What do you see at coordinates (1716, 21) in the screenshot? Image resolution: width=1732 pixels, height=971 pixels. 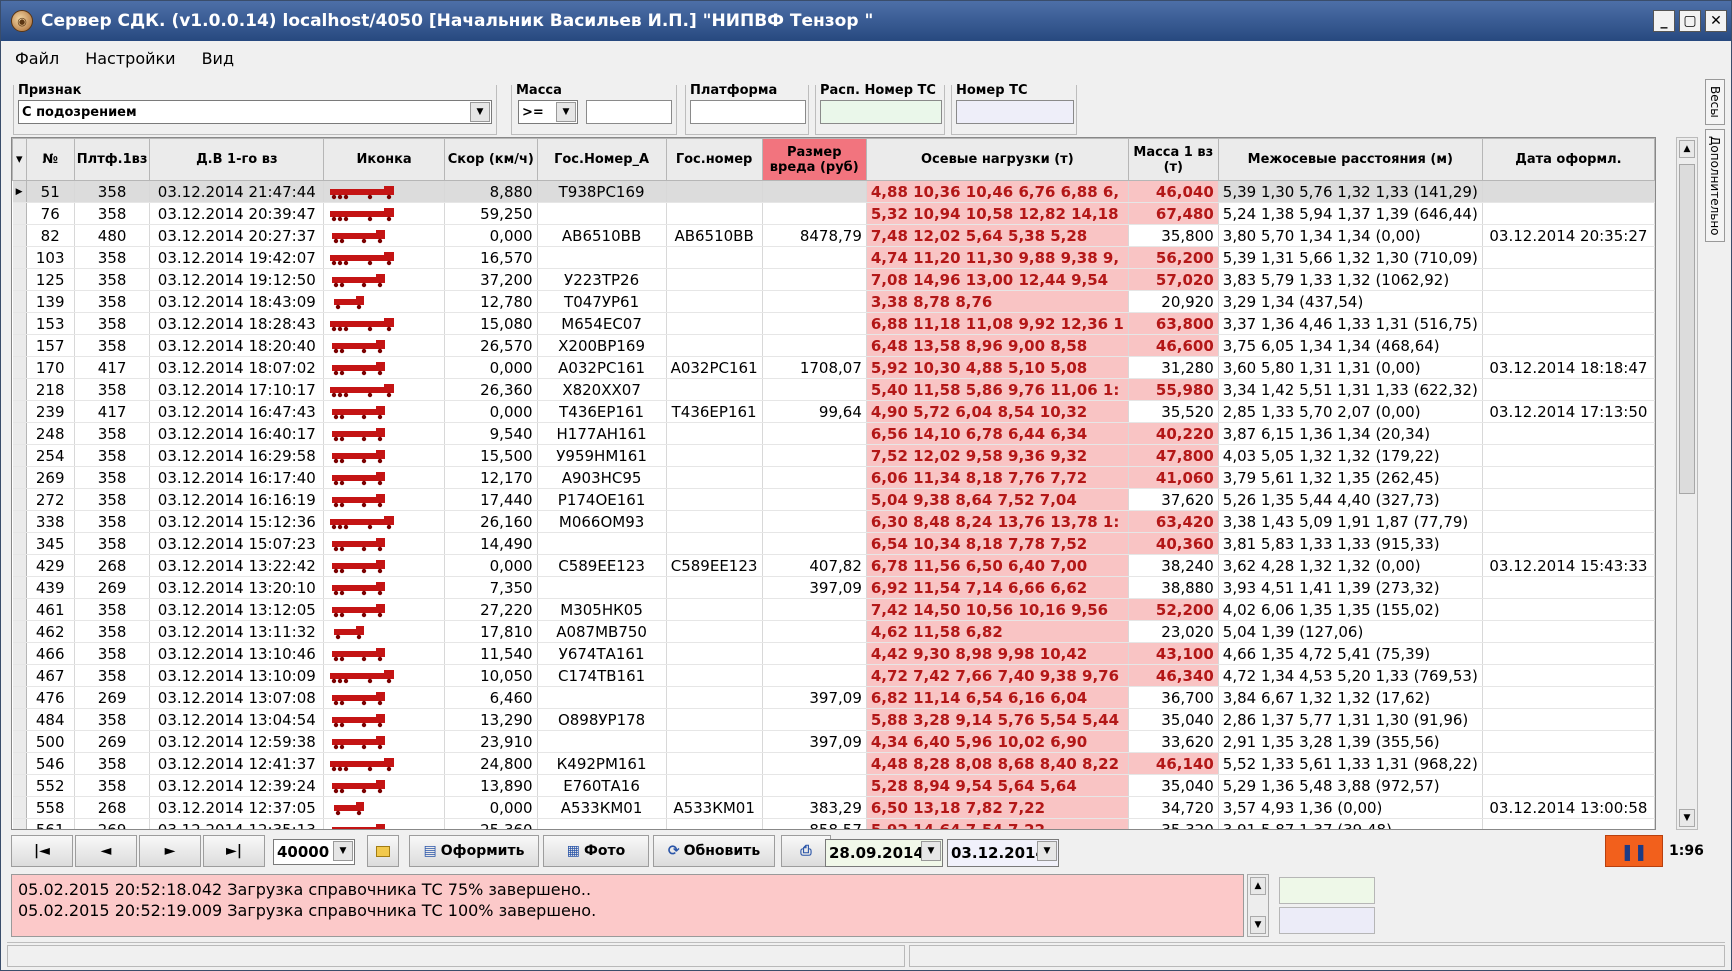 I see `close-button: ✕` at bounding box center [1716, 21].